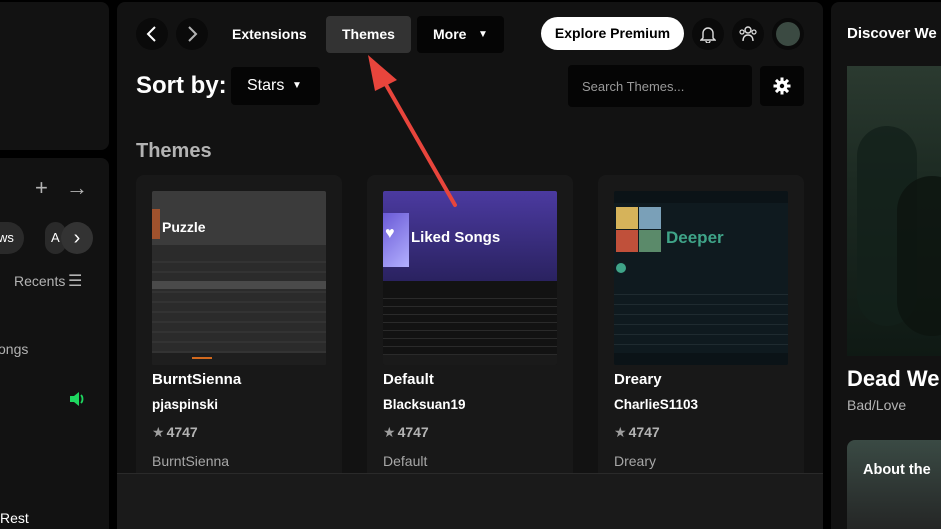 This screenshot has height=529, width=941. Describe the element at coordinates (412, 131) in the screenshot. I see `annotation-arrow` at that location.